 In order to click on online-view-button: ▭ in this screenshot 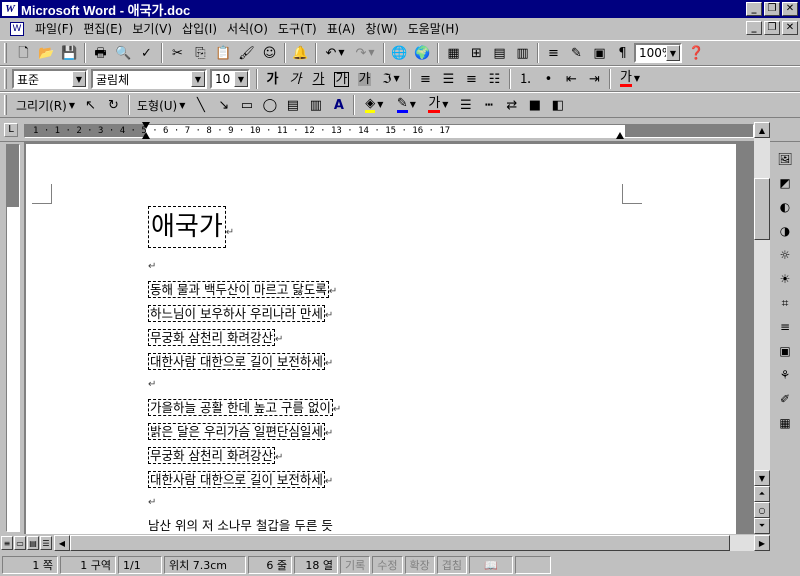, I will do `click(20, 543)`.